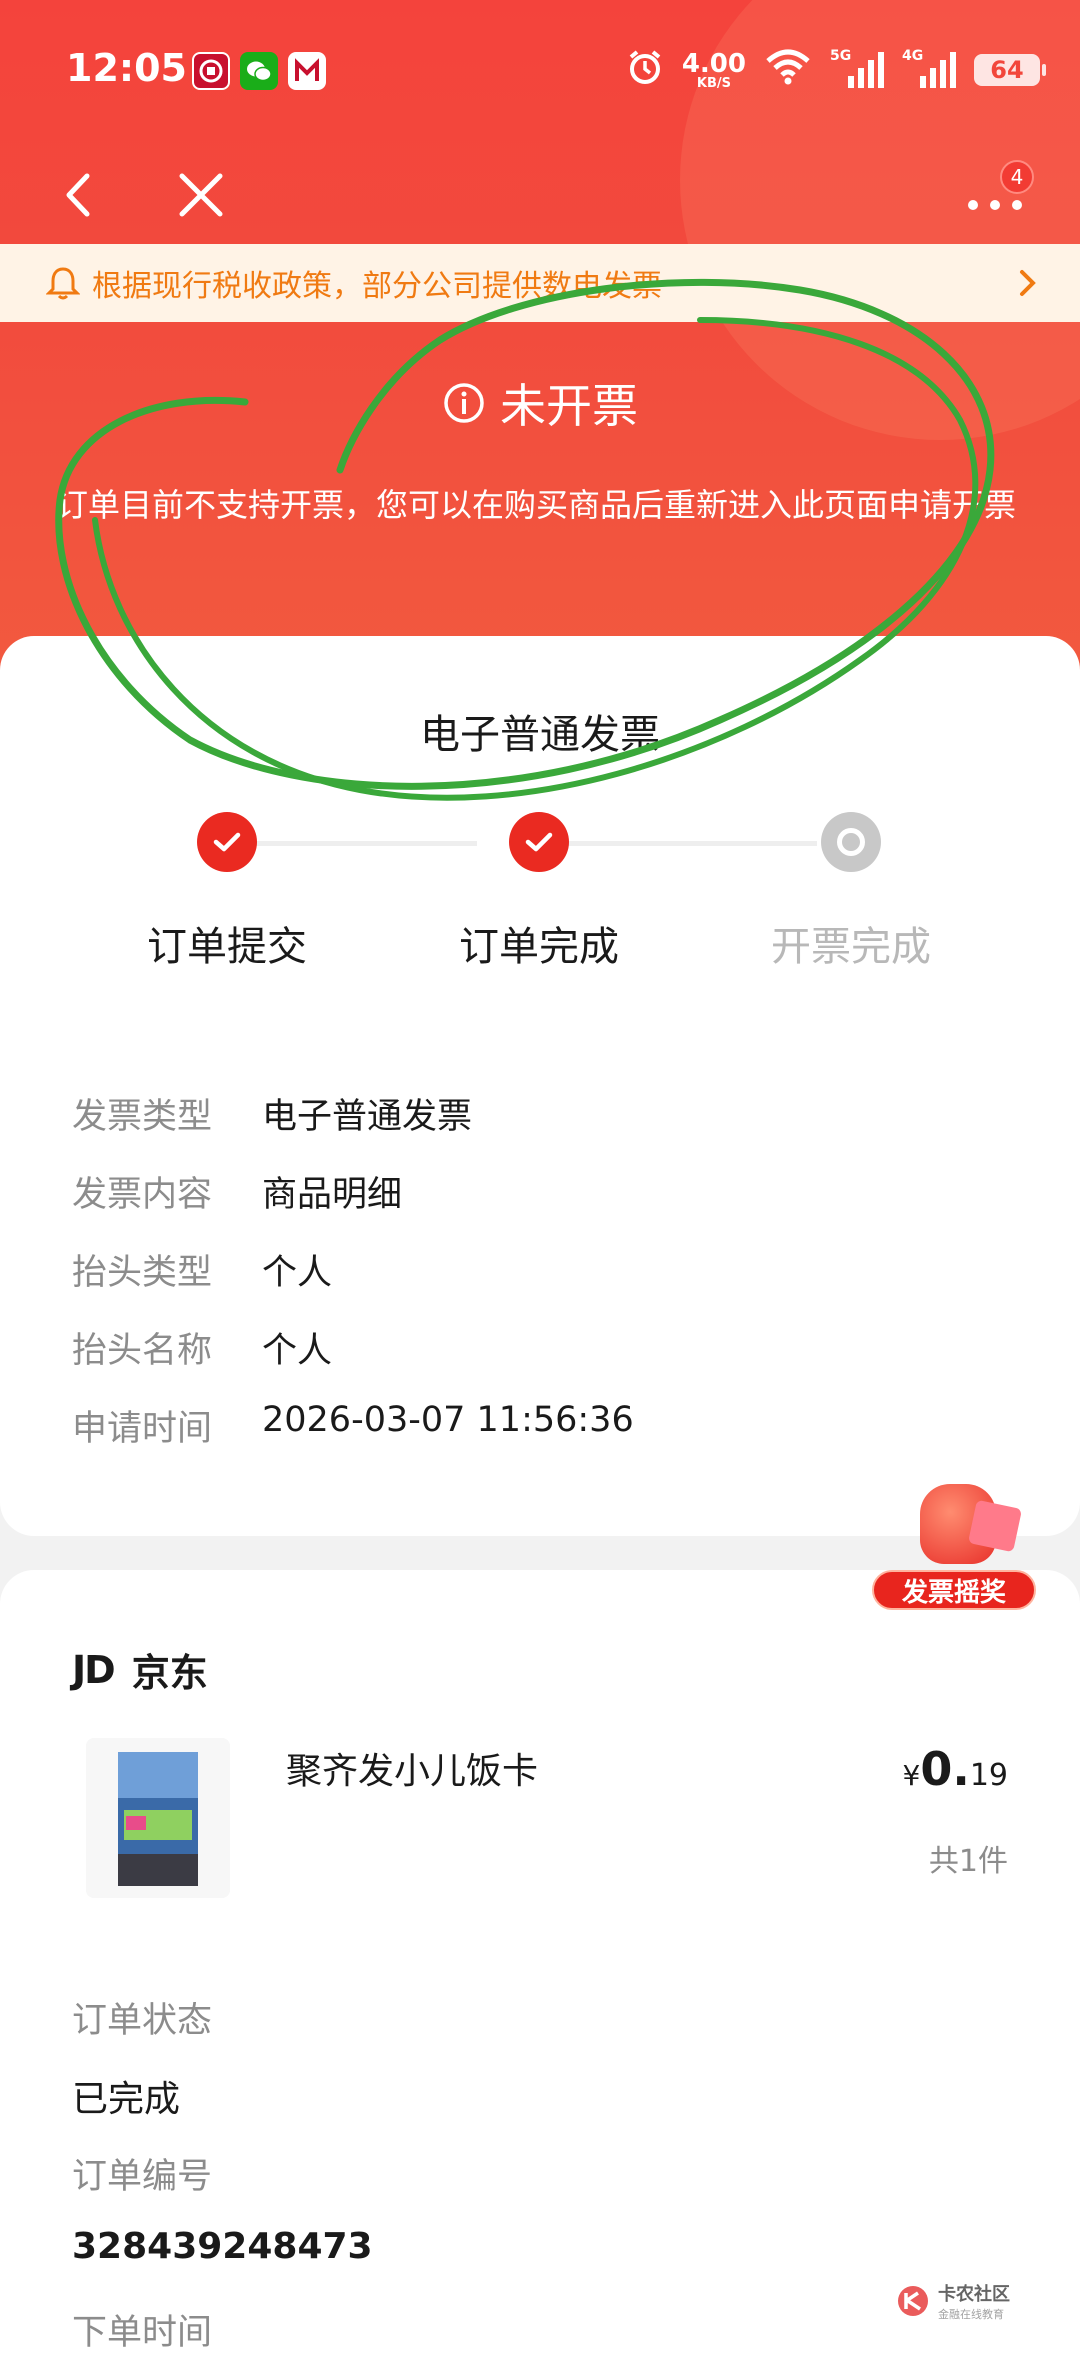  What do you see at coordinates (995, 205) in the screenshot?
I see `more-dots-icon` at bounding box center [995, 205].